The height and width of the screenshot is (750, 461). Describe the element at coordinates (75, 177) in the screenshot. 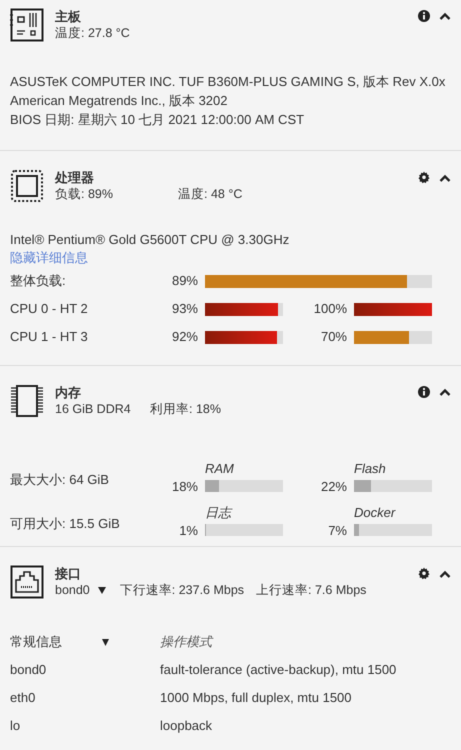

I see `section-title: 处理器` at that location.